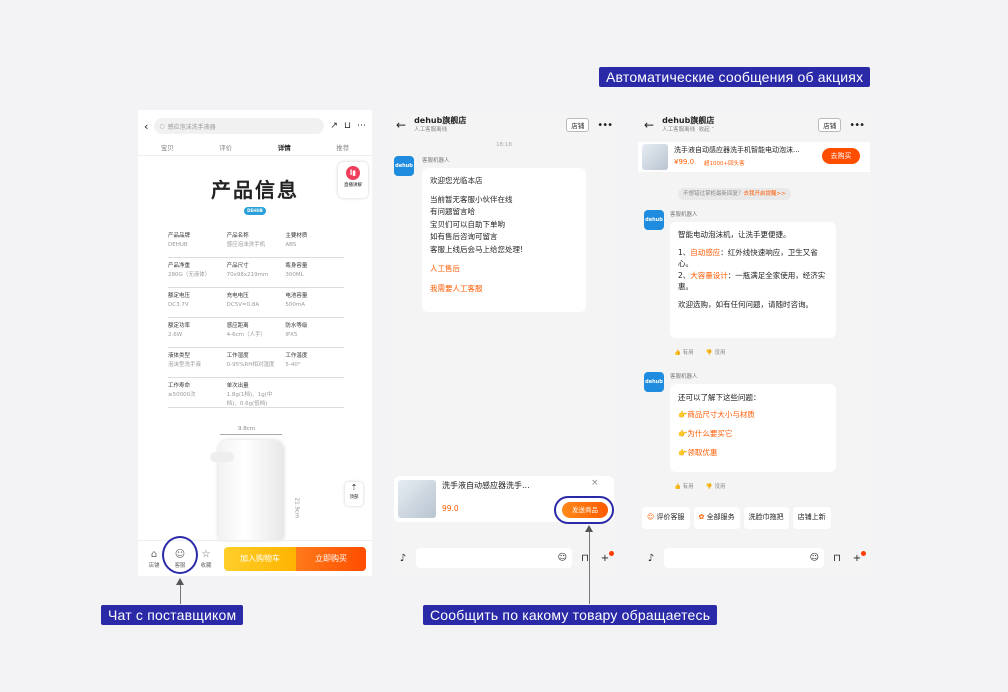 This screenshot has height=692, width=1008. What do you see at coordinates (753, 414) in the screenshot?
I see `faq-item: 👉商品尺寸大小与材质` at bounding box center [753, 414].